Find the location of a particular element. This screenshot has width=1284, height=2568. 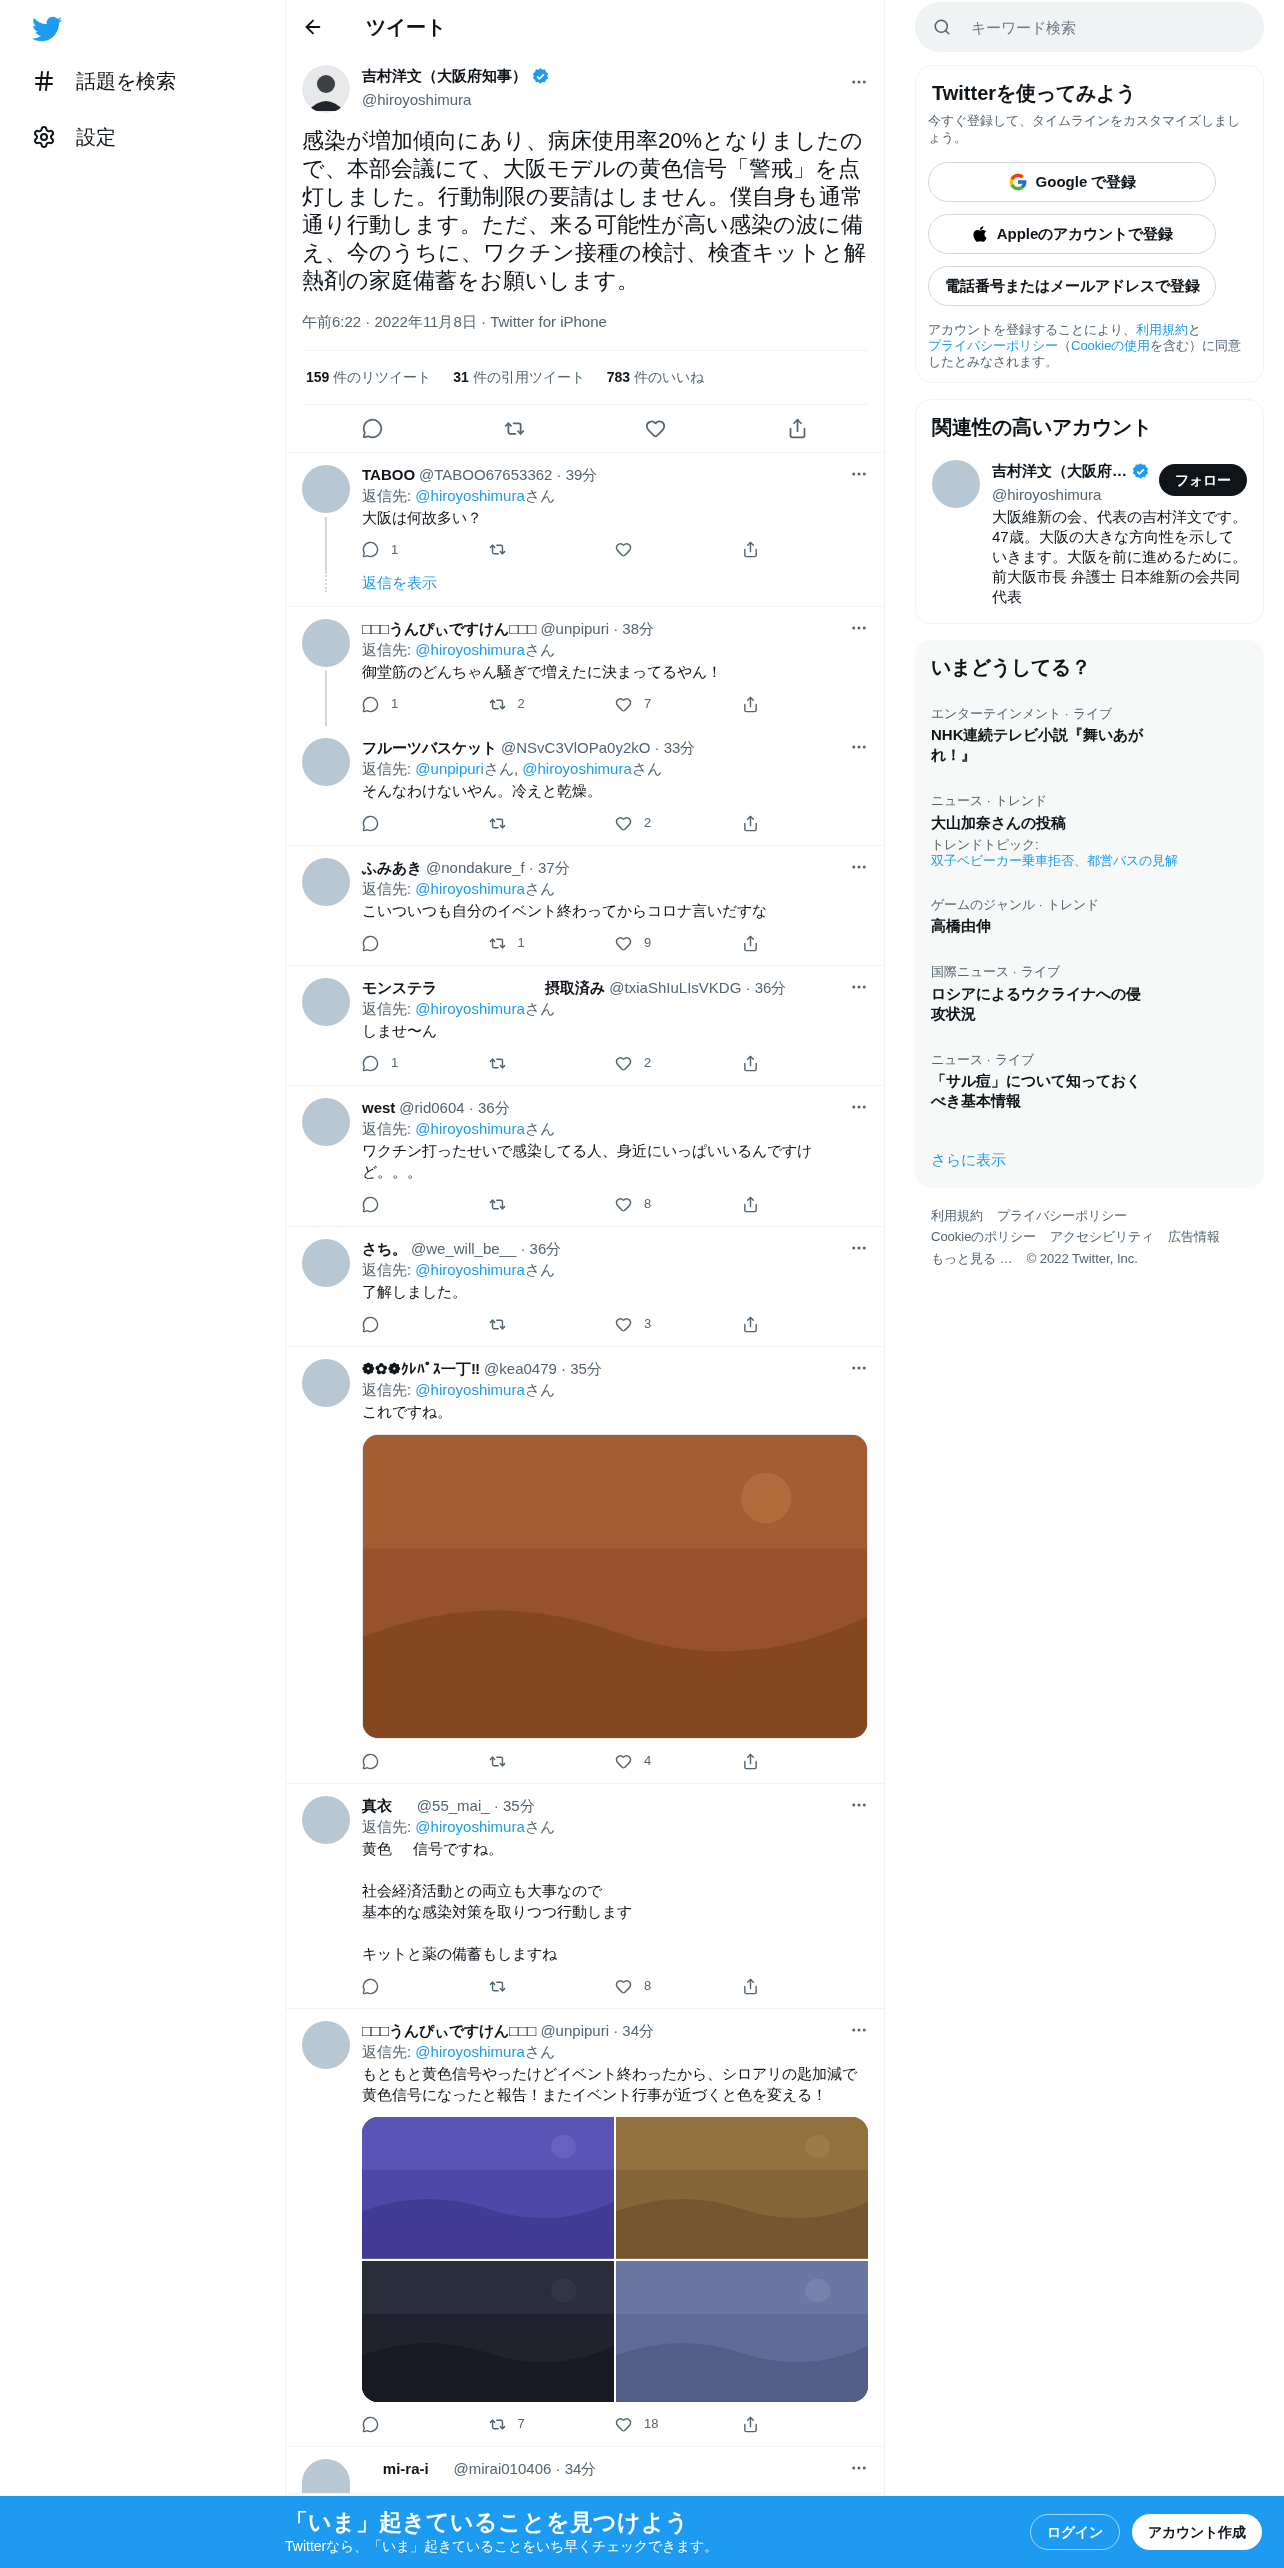

footer-link: アクセシビリティ is located at coordinates (1102, 1237).